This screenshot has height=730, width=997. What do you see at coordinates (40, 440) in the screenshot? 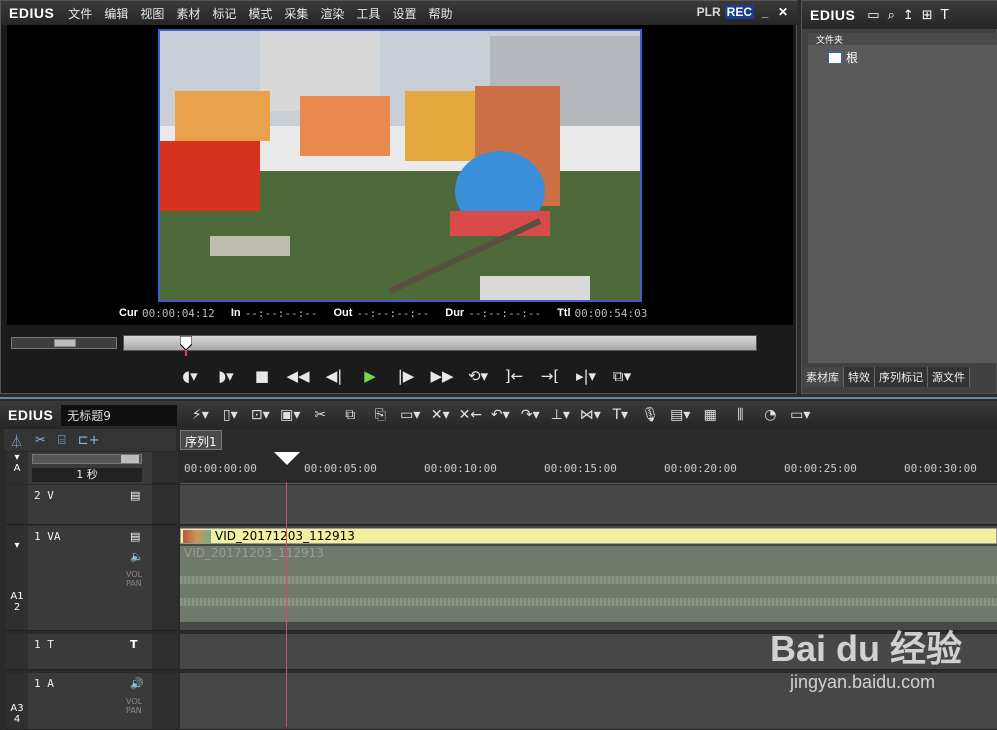
I see `link-icon: ✂` at bounding box center [40, 440].